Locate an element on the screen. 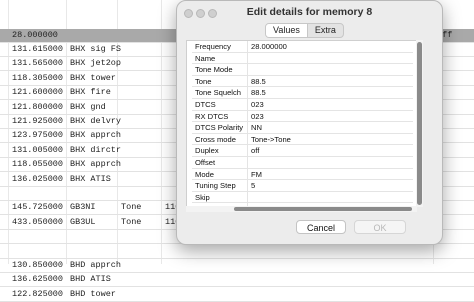 The height and width of the screenshot is (302, 474). property-value: NN is located at coordinates (330, 128).